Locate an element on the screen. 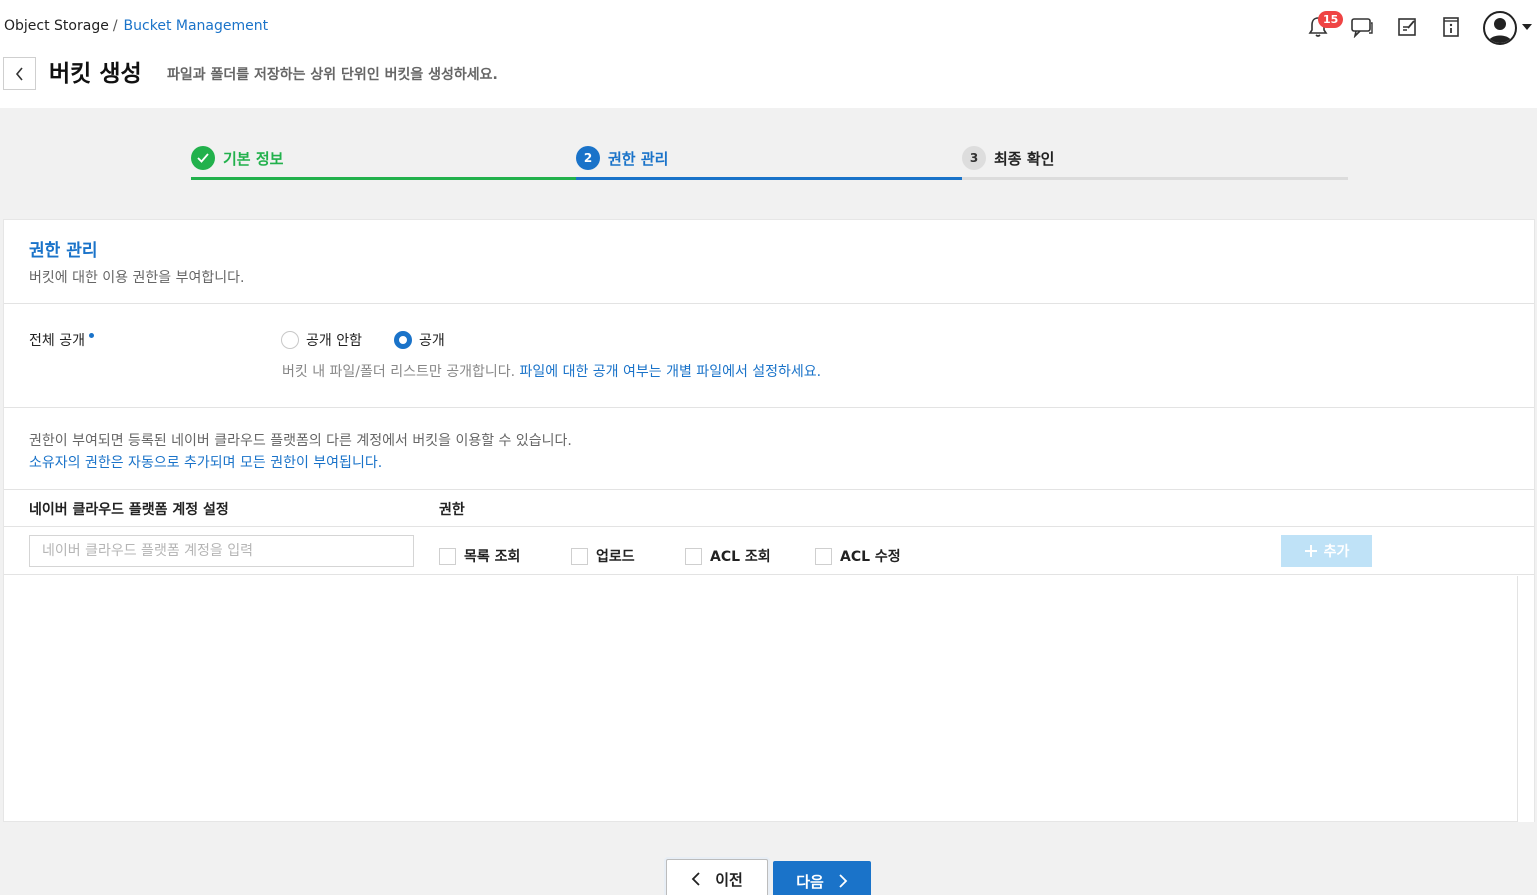 The height and width of the screenshot is (895, 1537). radio-public: 공개 is located at coordinates (419, 340).